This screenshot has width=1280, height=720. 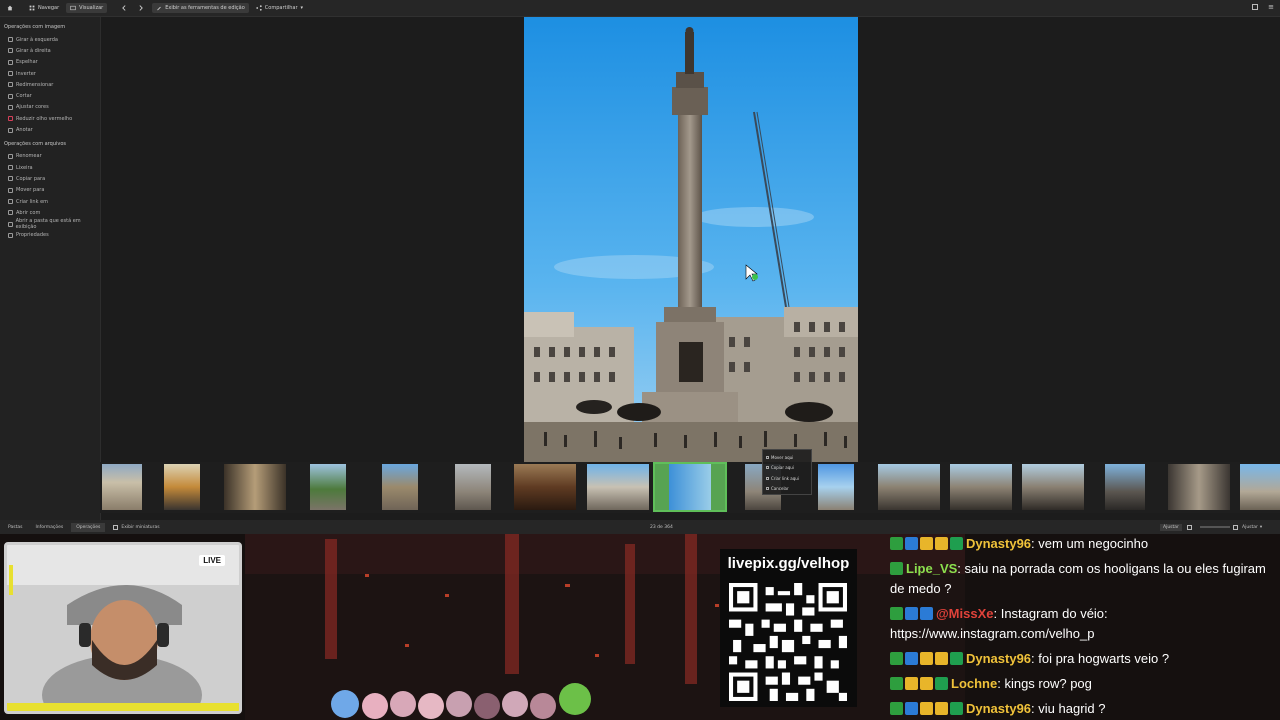 I want to click on sidebar-item: Cortar, so click(x=50, y=95).